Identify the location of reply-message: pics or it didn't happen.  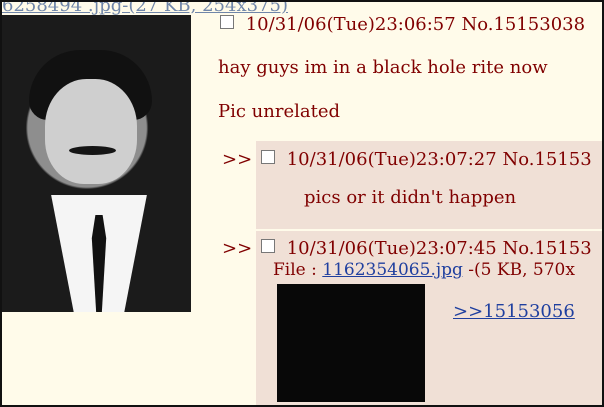
(410, 197).